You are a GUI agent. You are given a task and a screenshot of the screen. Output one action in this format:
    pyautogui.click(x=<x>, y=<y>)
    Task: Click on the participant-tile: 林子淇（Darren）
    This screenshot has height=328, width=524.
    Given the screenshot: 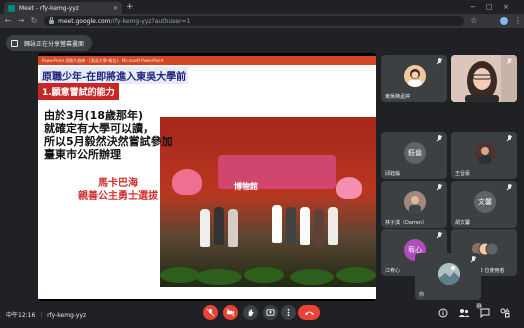 What is the action you would take?
    pyautogui.click(x=414, y=204)
    